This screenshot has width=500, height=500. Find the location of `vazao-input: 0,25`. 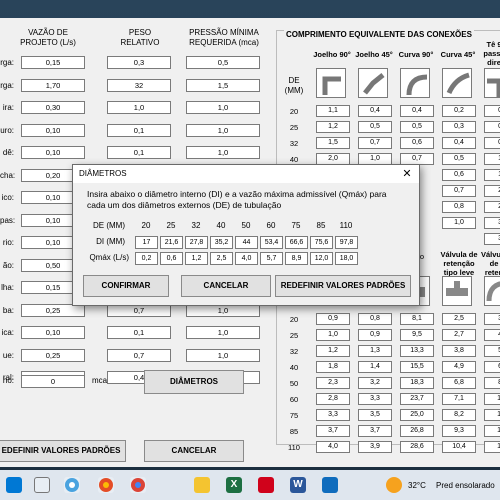

vazao-input: 0,25 is located at coordinates (53, 355).